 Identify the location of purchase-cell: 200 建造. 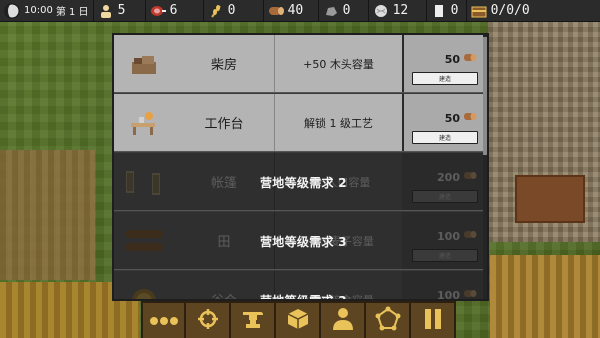
(444, 181).